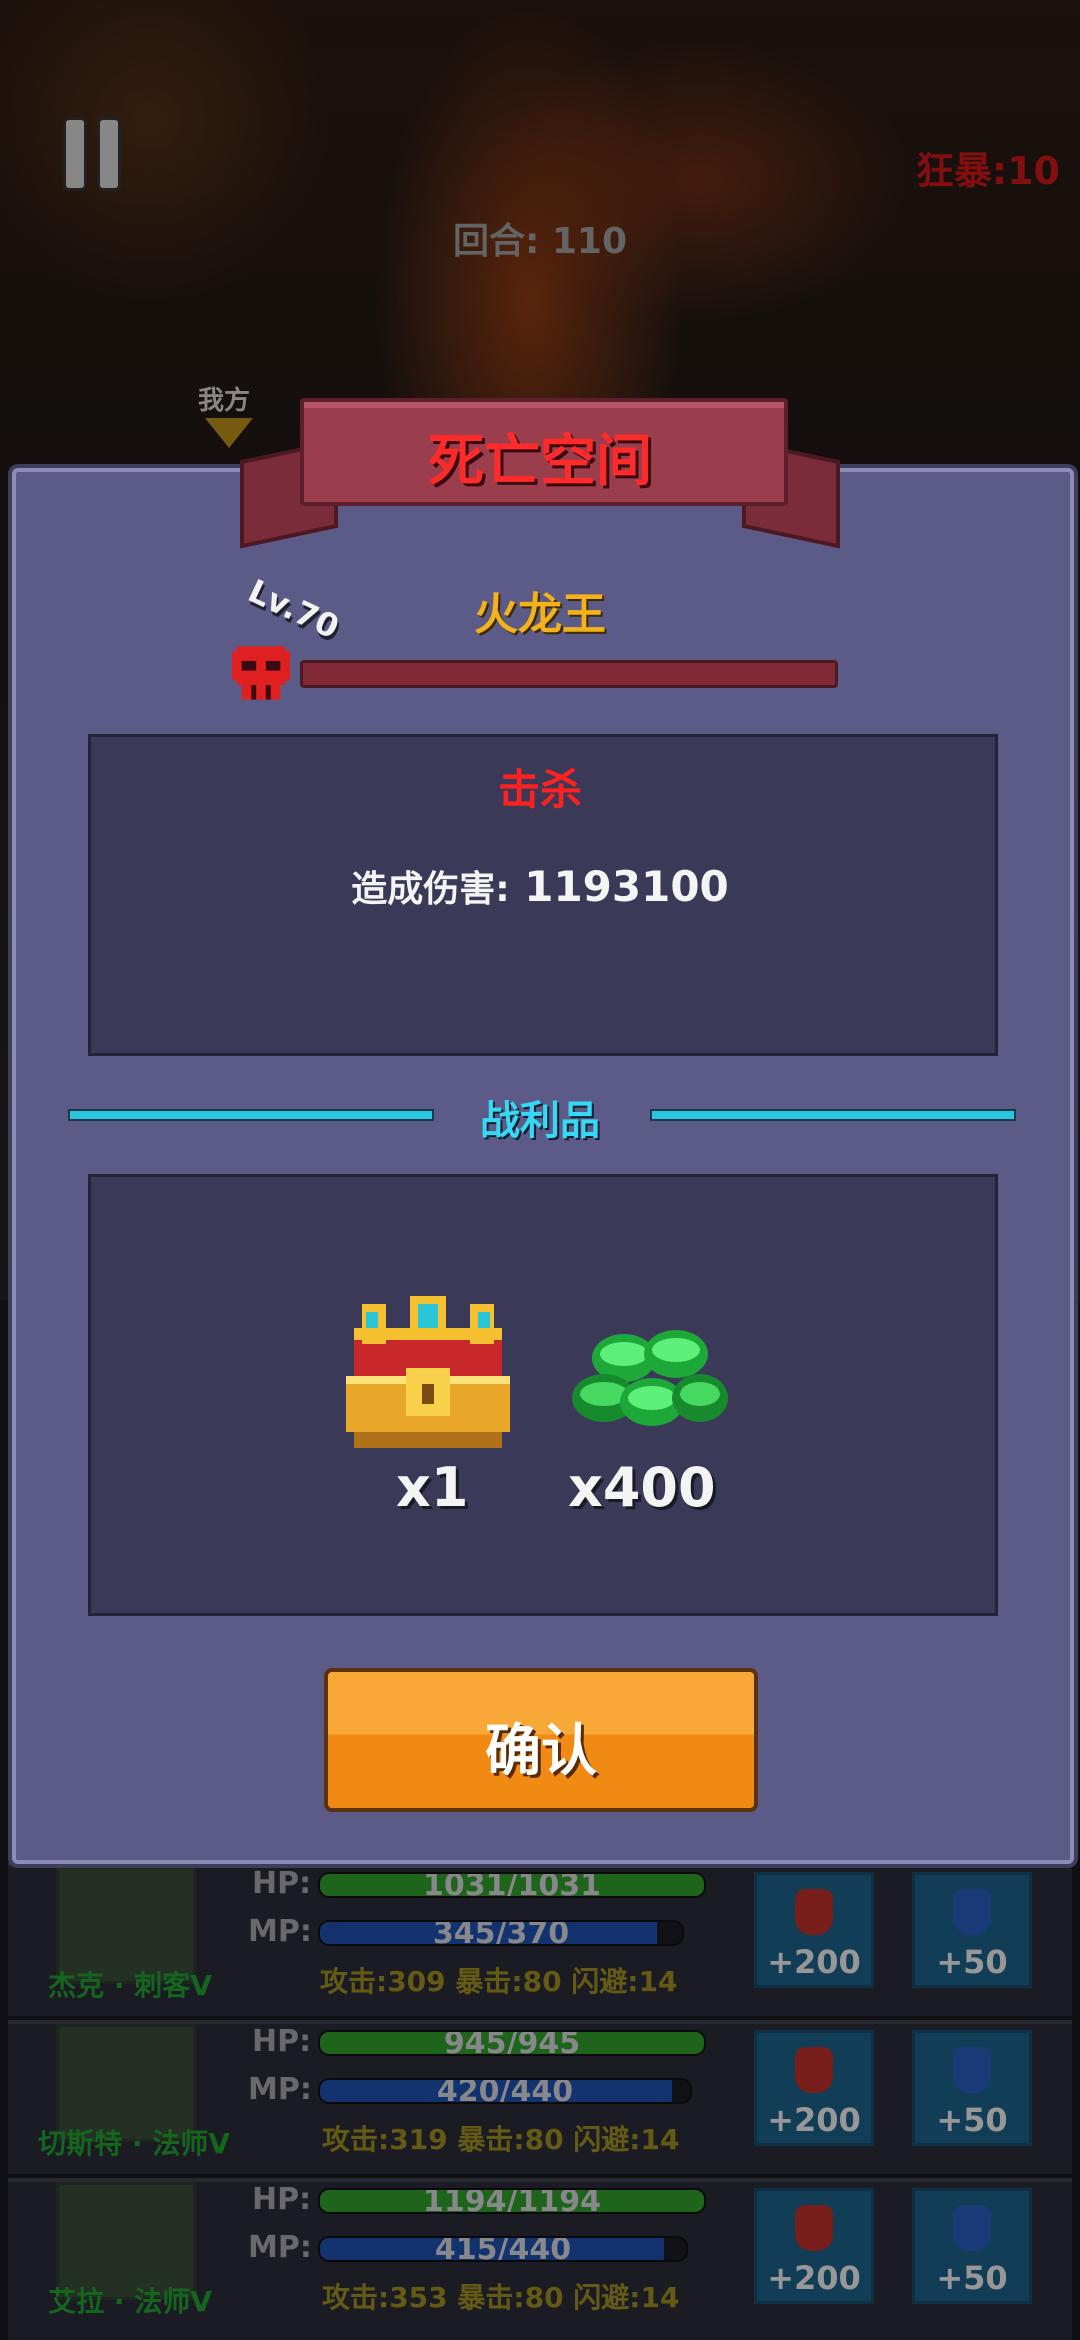 The image size is (1080, 2340). What do you see at coordinates (539, 789) in the screenshot?
I see `result-status: 击杀` at bounding box center [539, 789].